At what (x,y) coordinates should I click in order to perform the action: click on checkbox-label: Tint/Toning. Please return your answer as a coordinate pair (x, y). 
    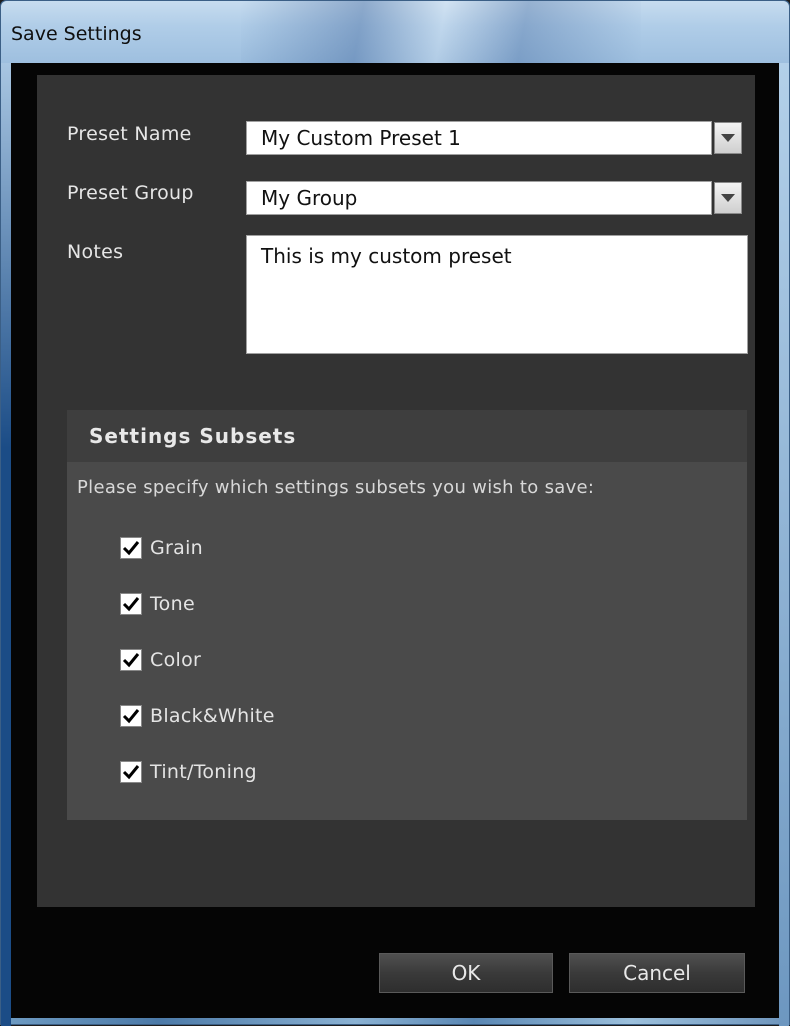
    Looking at the image, I should click on (203, 772).